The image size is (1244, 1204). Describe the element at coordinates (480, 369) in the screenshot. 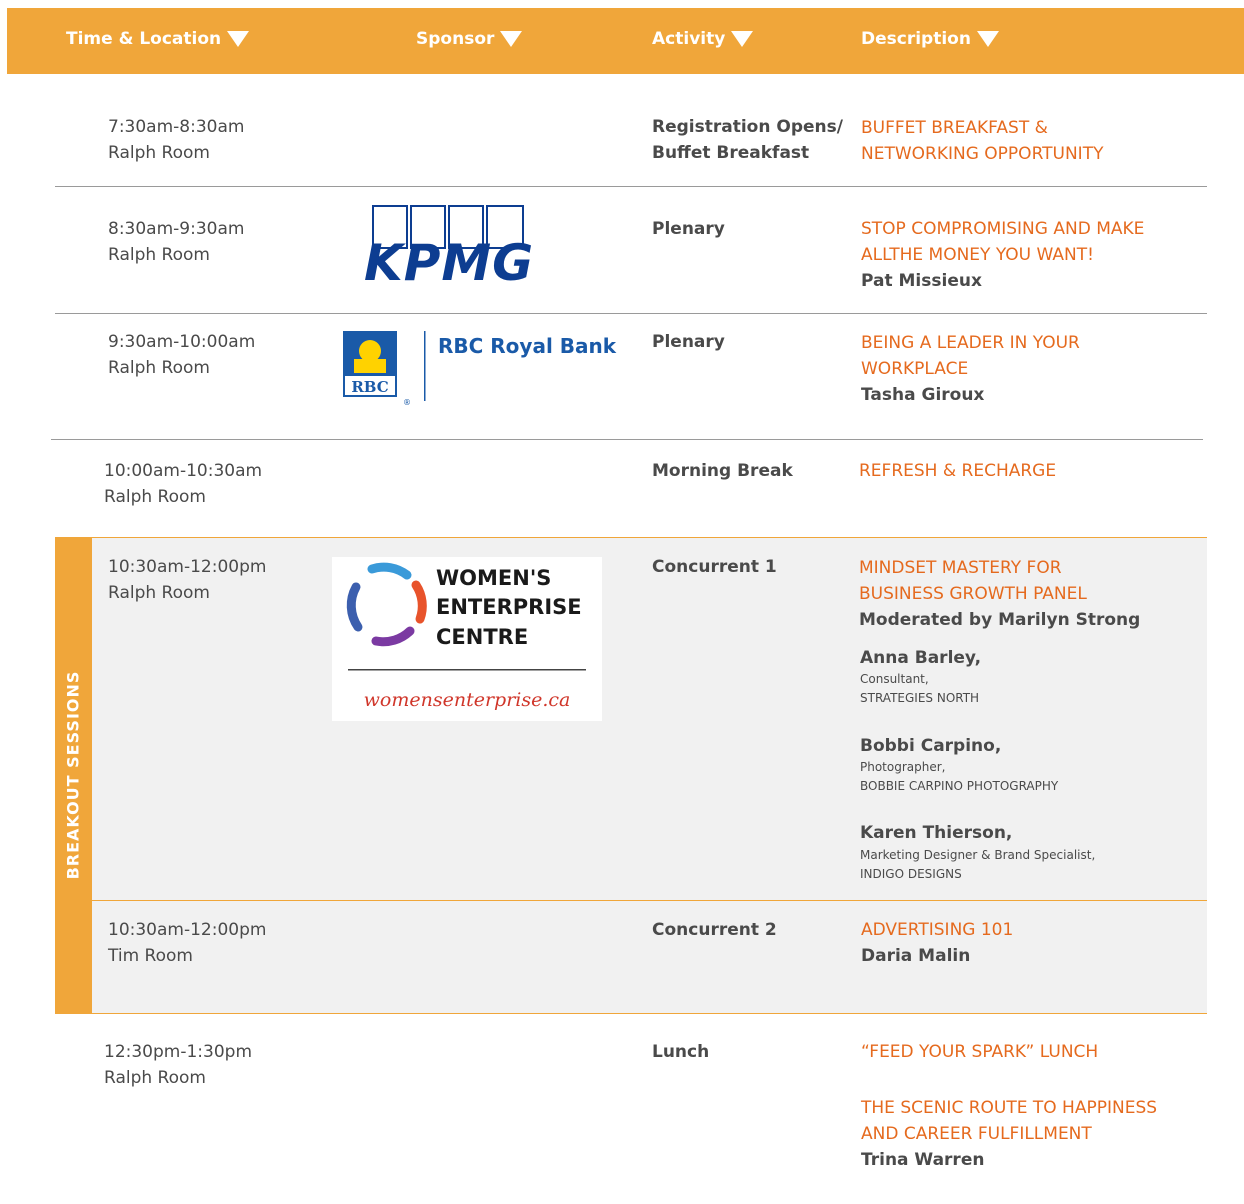

I see `rbc-logo: RBC ® RBC Royal Bank` at that location.